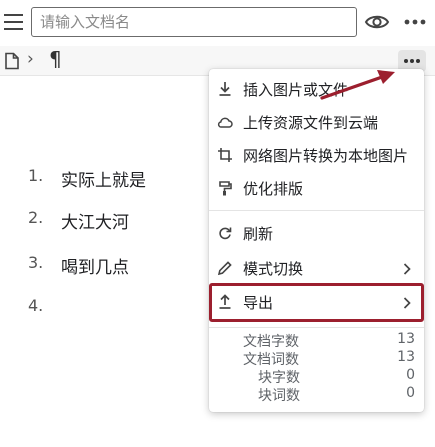 The width and height of the screenshot is (435, 447). Describe the element at coordinates (225, 188) in the screenshot. I see `format-paint-icon` at that location.